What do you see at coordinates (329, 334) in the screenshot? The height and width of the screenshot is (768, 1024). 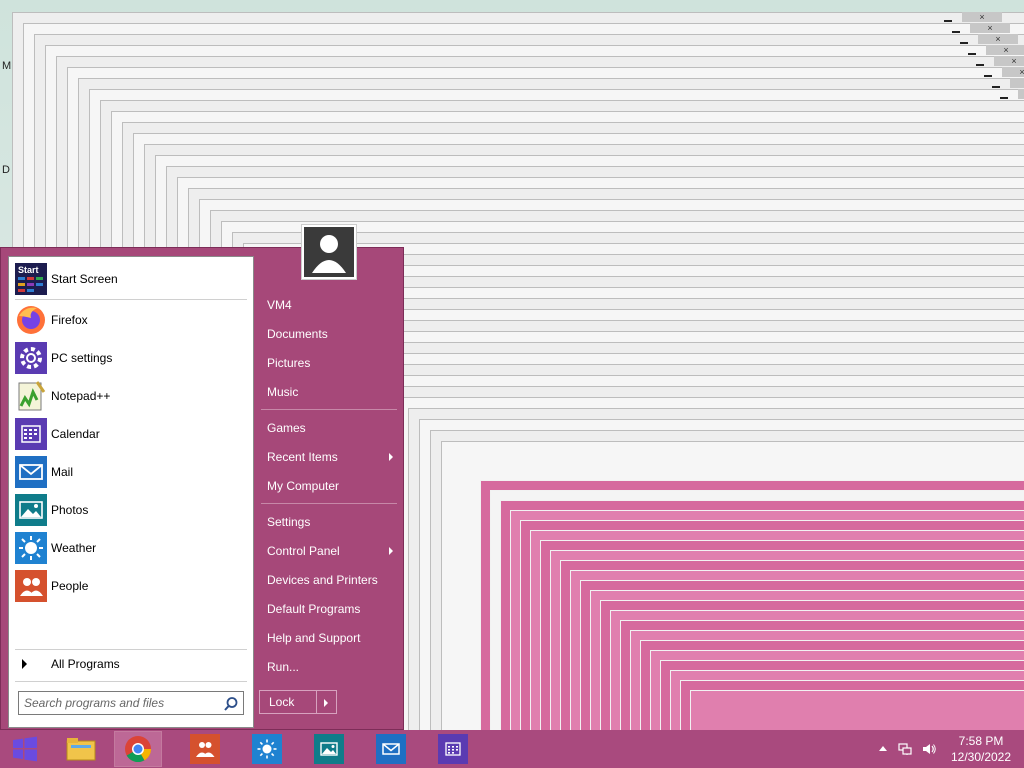 I see `link-documents: Documents` at bounding box center [329, 334].